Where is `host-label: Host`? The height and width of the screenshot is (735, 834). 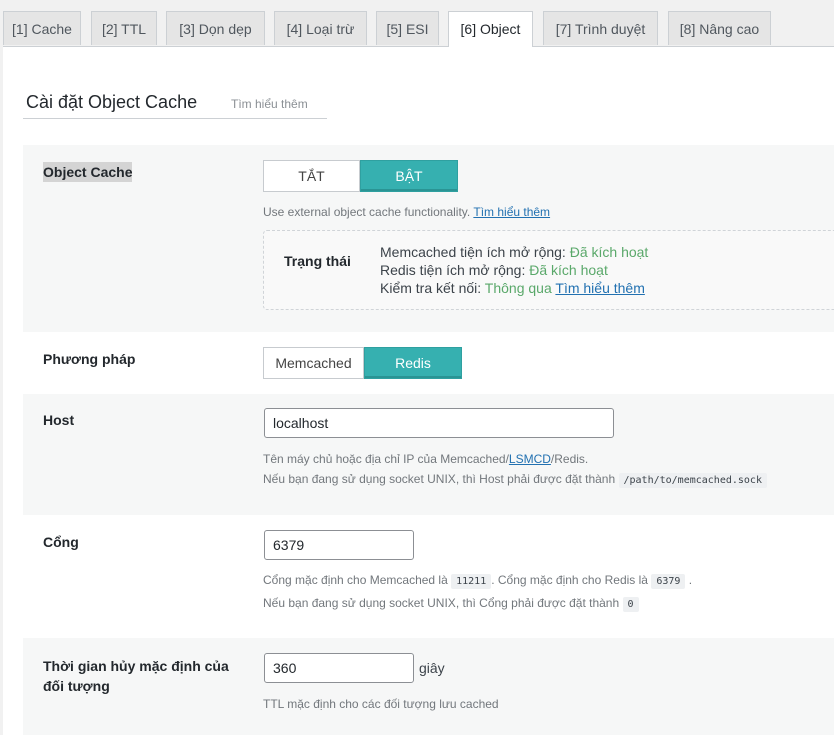 host-label: Host is located at coordinates (59, 420).